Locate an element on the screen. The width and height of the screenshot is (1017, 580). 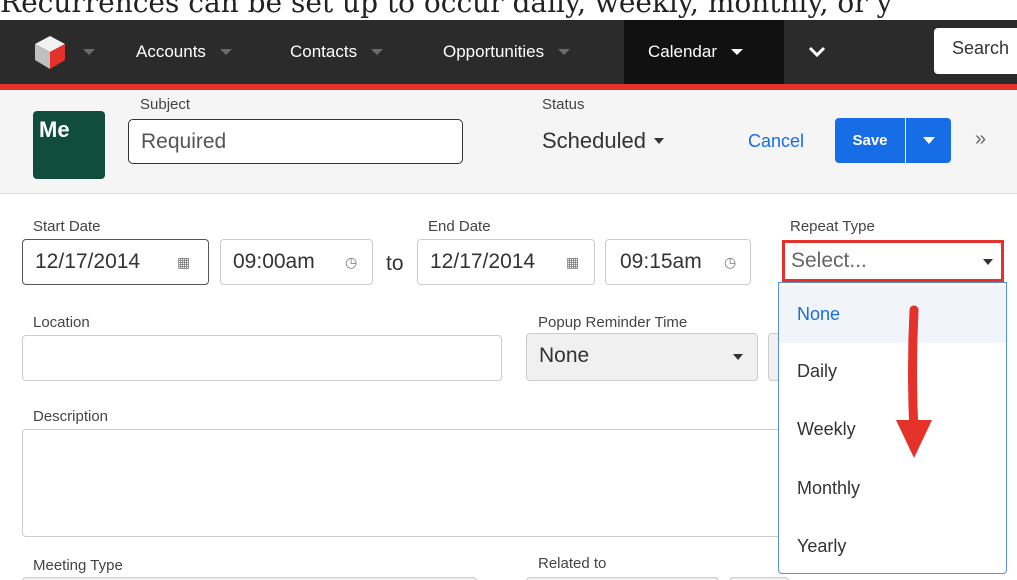
save-button: Save is located at coordinates (870, 140).